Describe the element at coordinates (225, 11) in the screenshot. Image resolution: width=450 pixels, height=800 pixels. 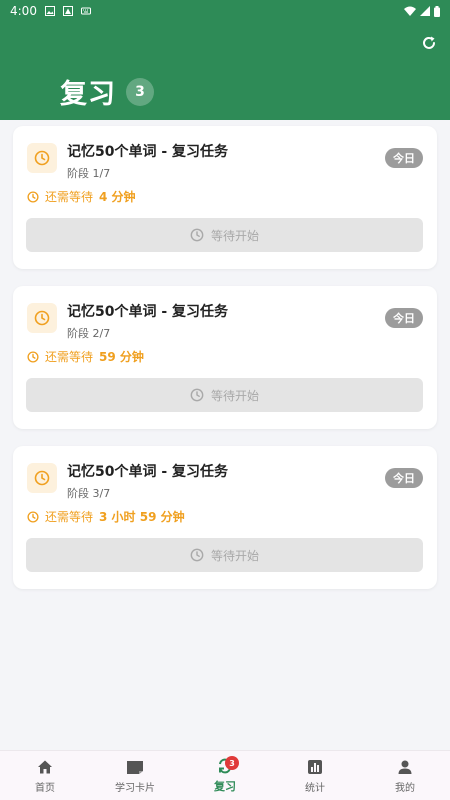
I see `status-bar: 4:00` at that location.